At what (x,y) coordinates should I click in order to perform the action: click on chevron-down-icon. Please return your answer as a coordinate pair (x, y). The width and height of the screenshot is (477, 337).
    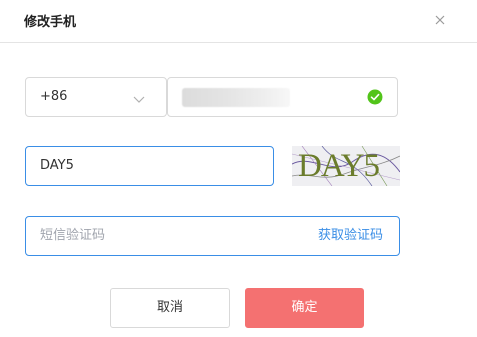
    Looking at the image, I should click on (139, 98).